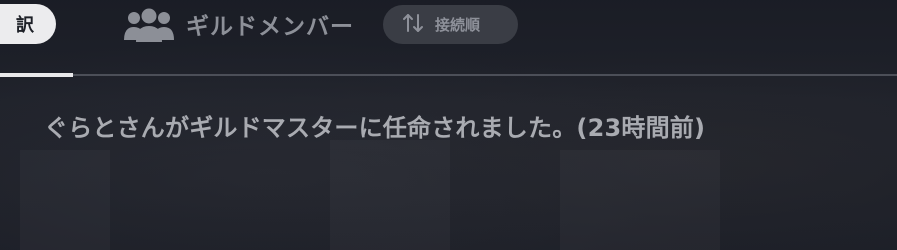 The height and width of the screenshot is (250, 897). I want to click on tab-guild-members: ギルドメンバー, so click(238, 24).